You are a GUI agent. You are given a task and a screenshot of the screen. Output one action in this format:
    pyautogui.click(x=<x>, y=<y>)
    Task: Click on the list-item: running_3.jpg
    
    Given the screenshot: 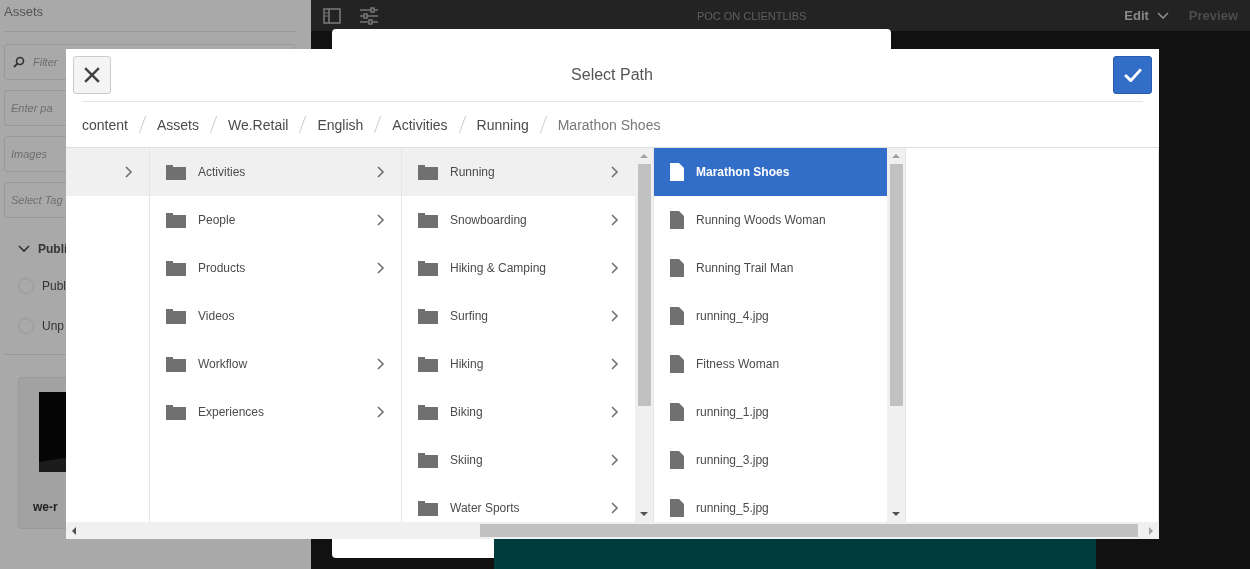 What is the action you would take?
    pyautogui.click(x=770, y=460)
    